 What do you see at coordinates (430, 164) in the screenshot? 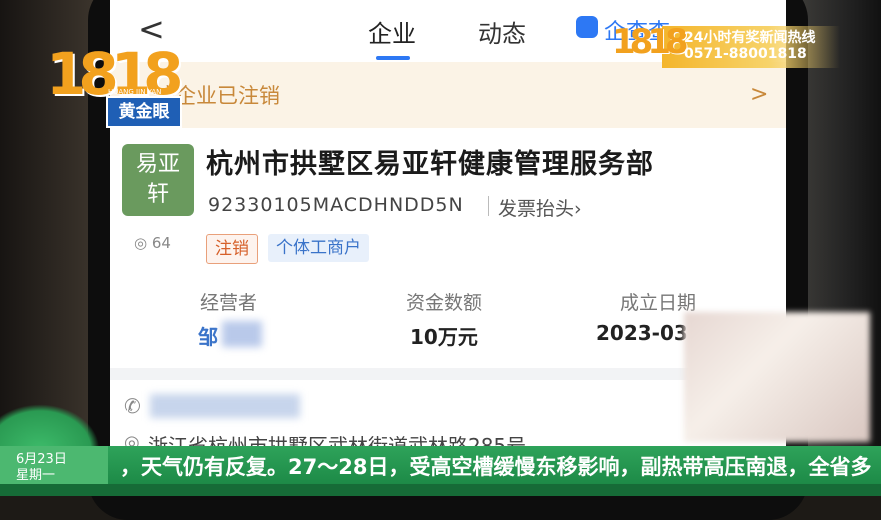
I see `company-name: 杭州市拱墅区易亚轩健康管理服务部` at bounding box center [430, 164].